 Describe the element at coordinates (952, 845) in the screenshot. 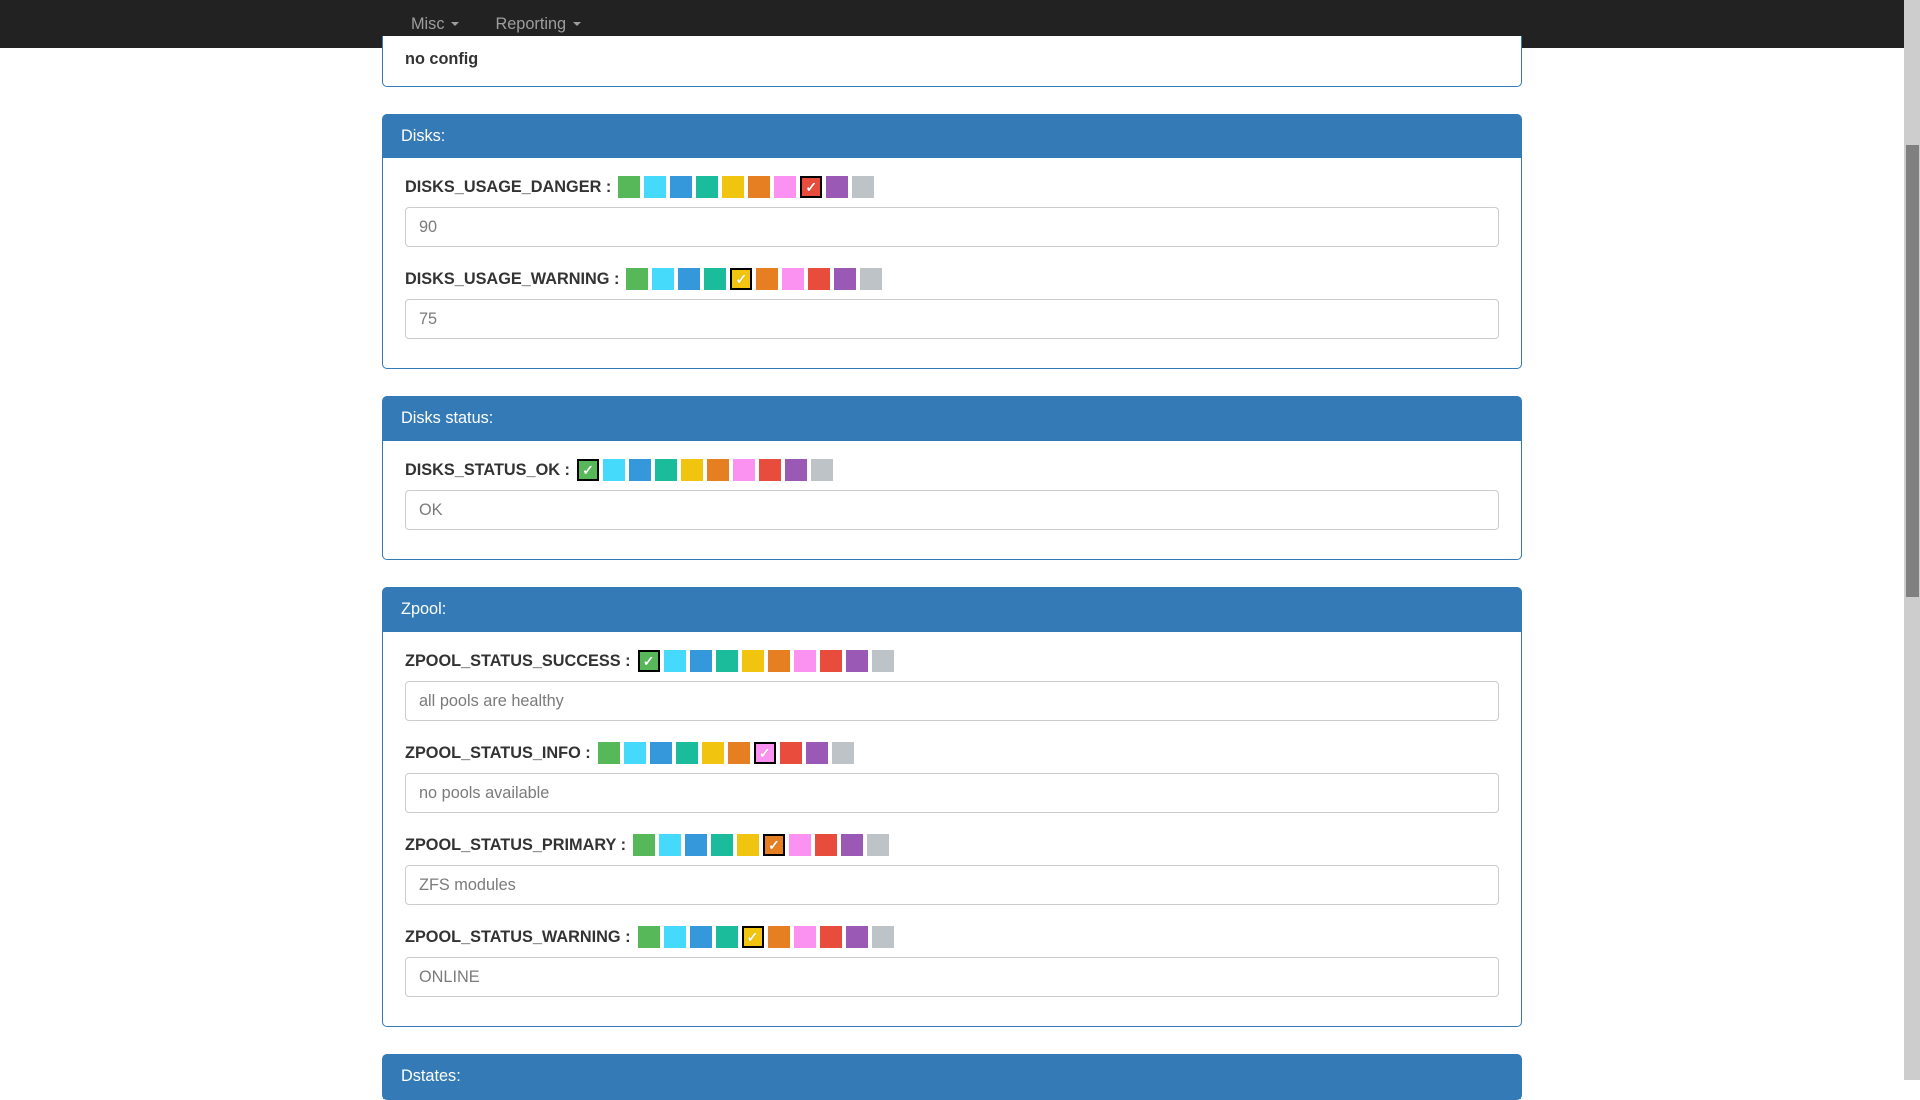

I see `field-label-line: ZPOOL_STATUS_PRIMARY : ✓` at that location.